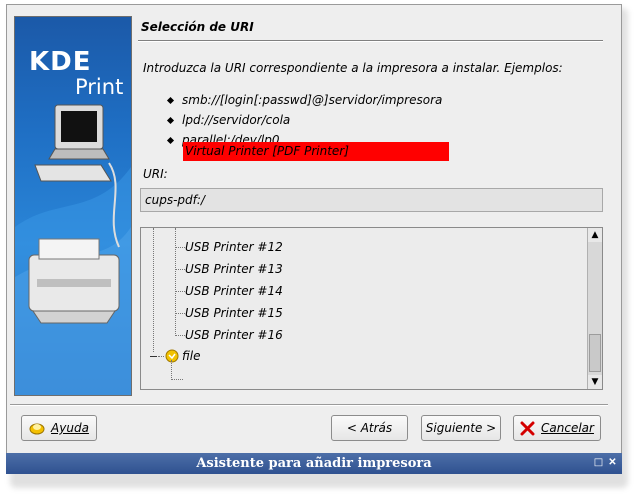  What do you see at coordinates (153, 356) in the screenshot?
I see `tree-expander` at bounding box center [153, 356].